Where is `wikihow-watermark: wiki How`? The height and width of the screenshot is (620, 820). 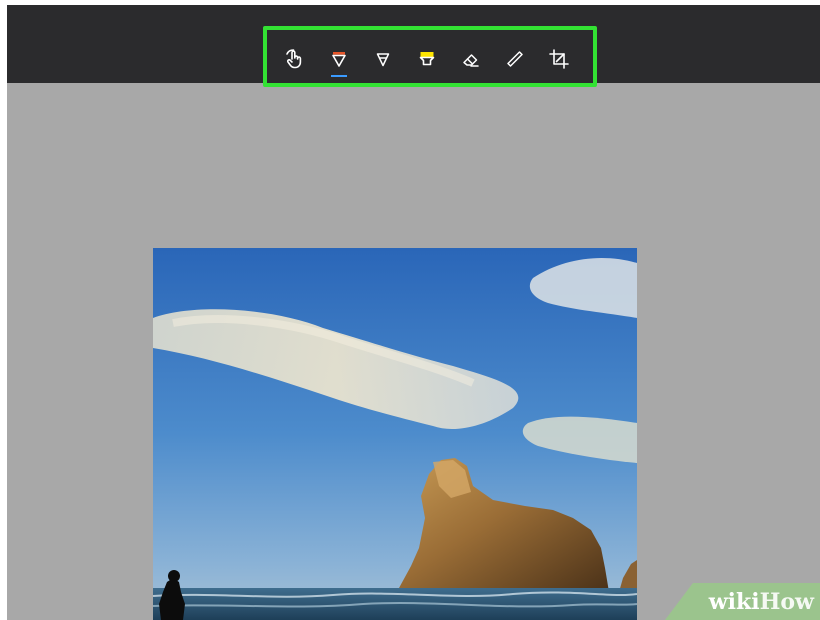
wikihow-watermark: wiki How is located at coordinates (742, 601).